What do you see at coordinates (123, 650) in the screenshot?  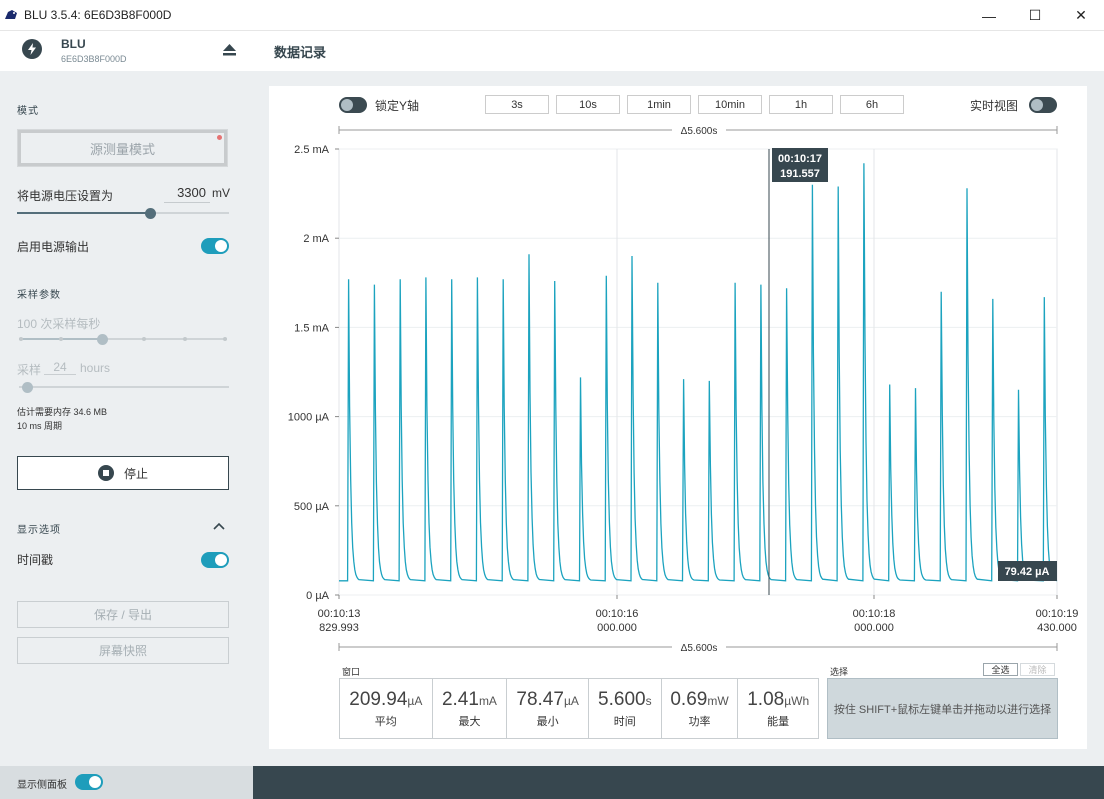 I see `screenshot-button: 屏幕快照` at bounding box center [123, 650].